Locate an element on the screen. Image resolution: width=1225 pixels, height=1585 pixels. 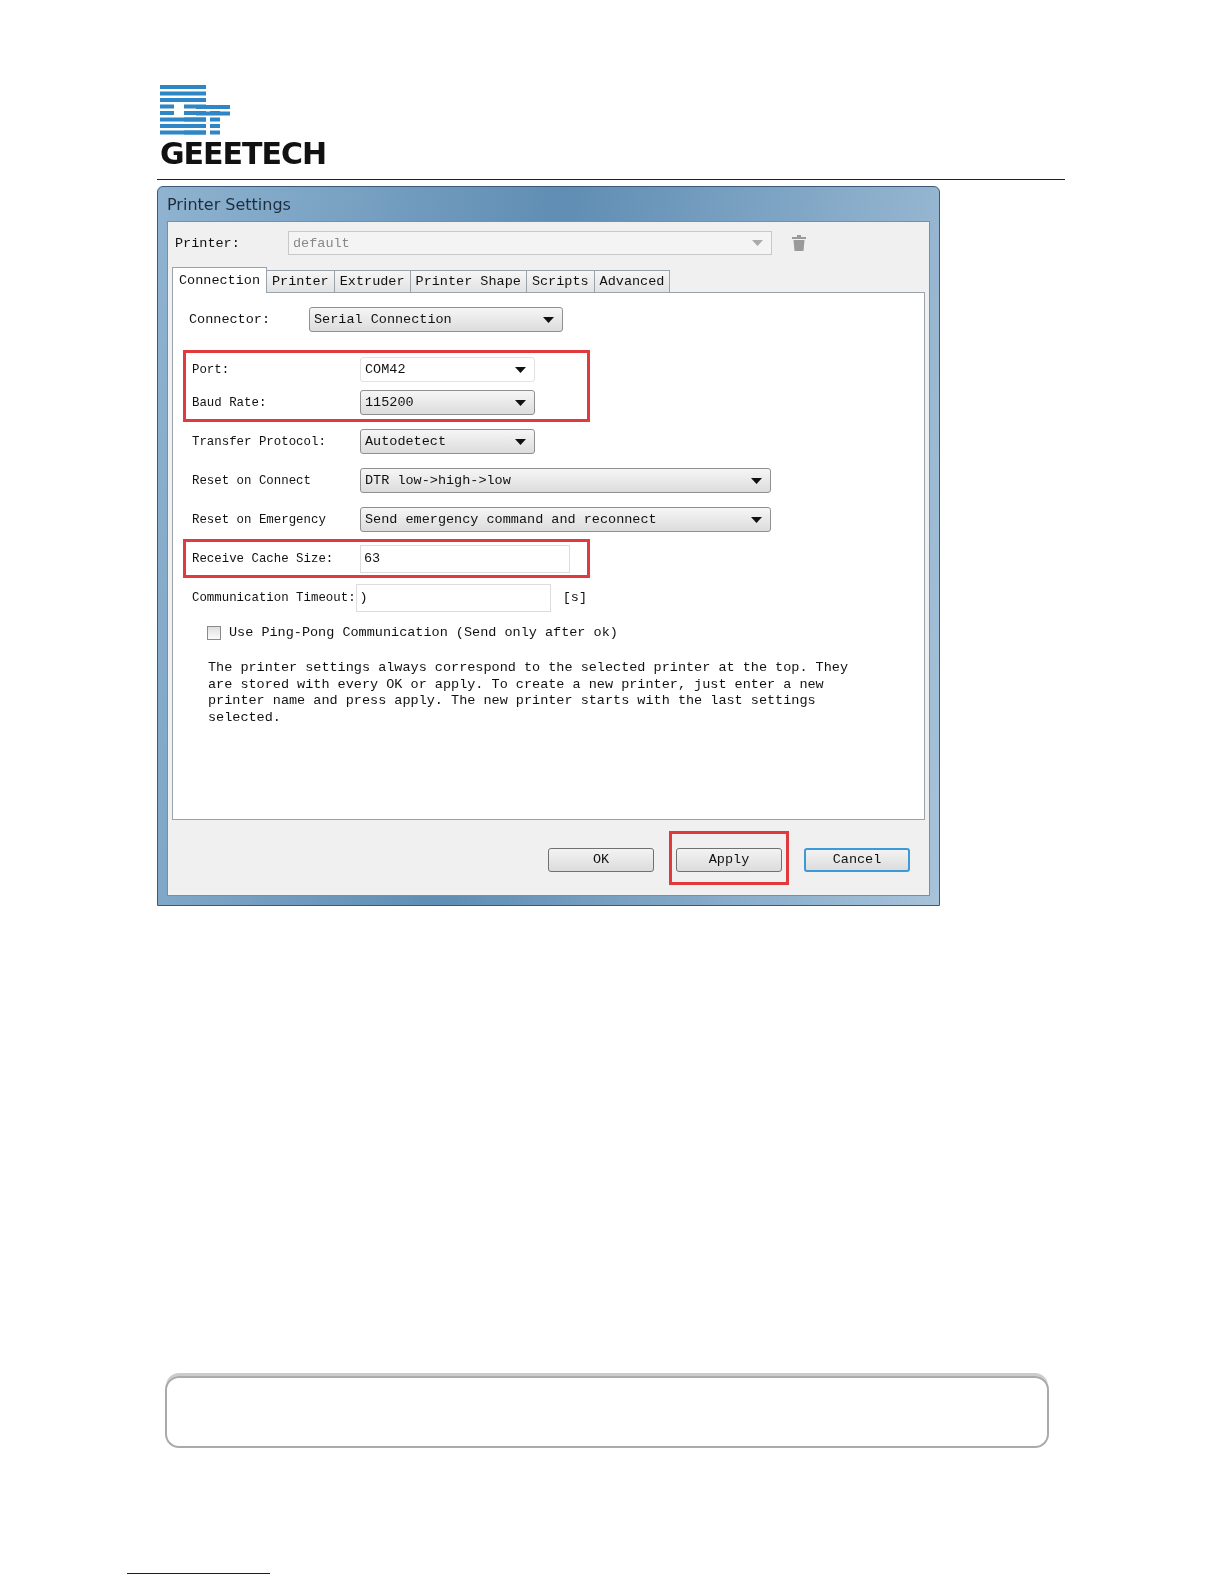
logo-text: GEEETECH is located at coordinates (243, 154).